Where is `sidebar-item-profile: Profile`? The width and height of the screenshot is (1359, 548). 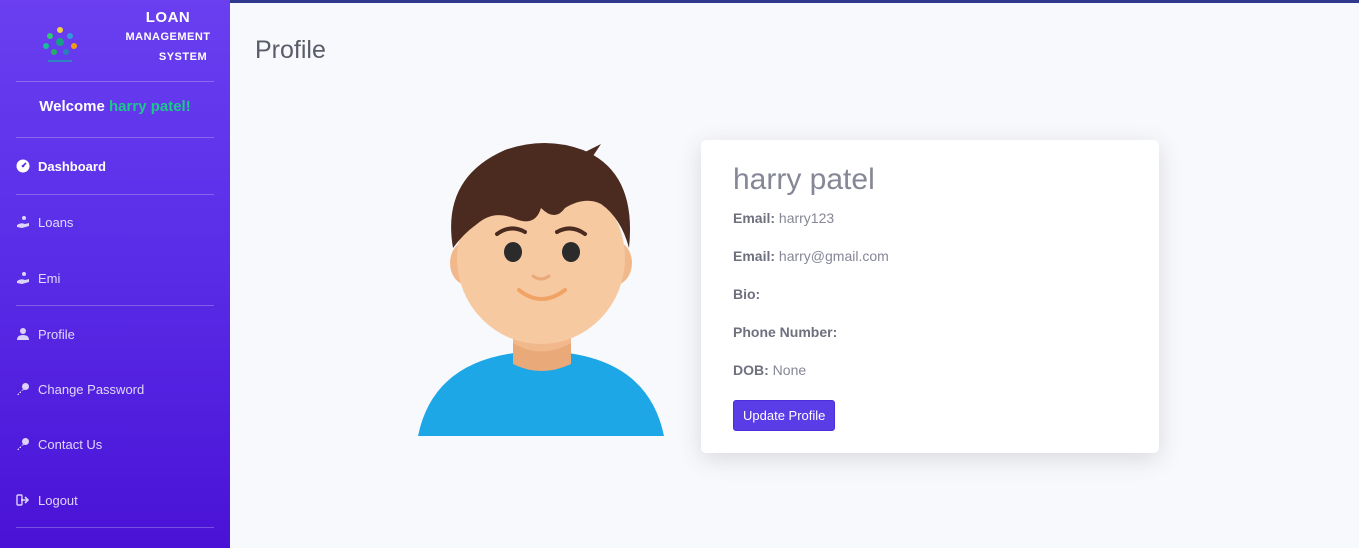 sidebar-item-profile: Profile is located at coordinates (115, 334).